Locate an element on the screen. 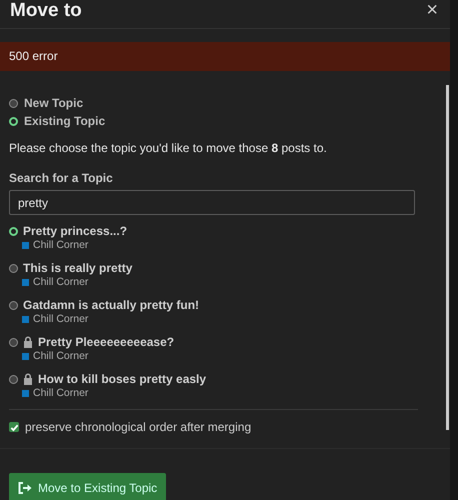 The height and width of the screenshot is (500, 458). topic-title: Pretty Pleeeeeeeeease? is located at coordinates (106, 342).